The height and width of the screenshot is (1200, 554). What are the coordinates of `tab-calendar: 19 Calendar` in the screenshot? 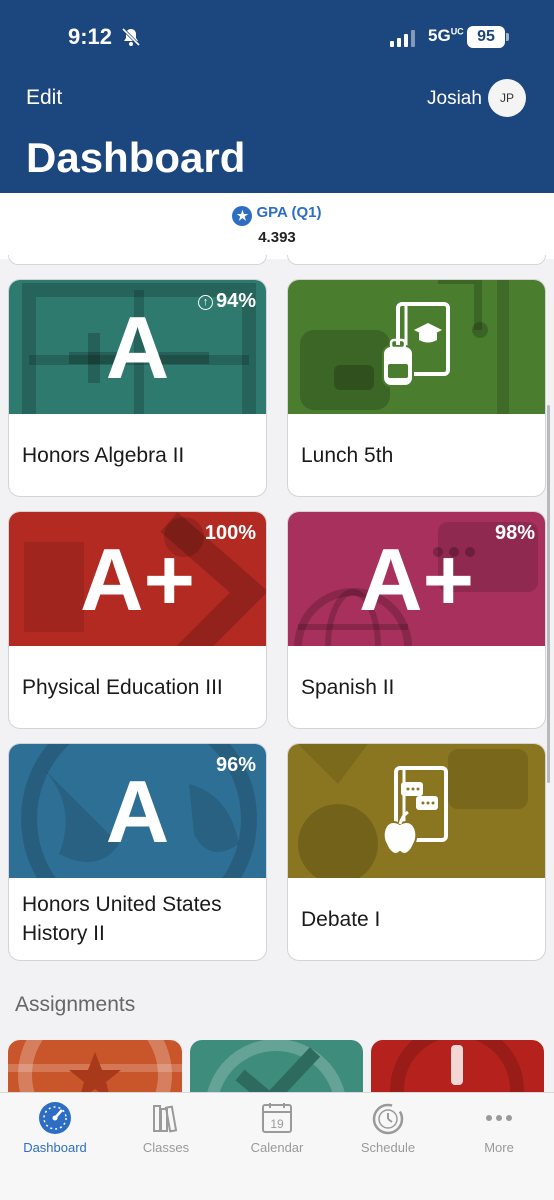 It's located at (277, 1128).